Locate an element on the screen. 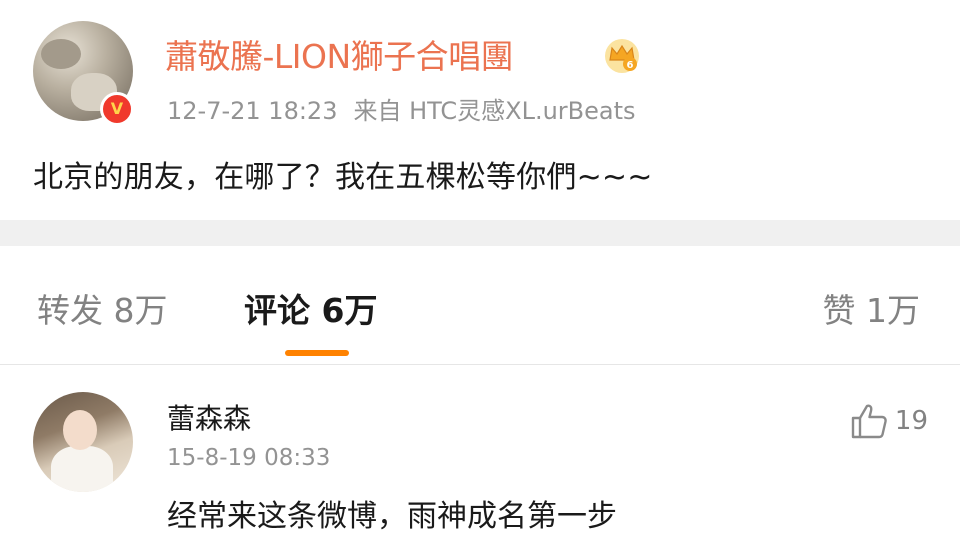 The image size is (960, 557). post-content: 北京的朋友，在哪了？我在五棵松等你們~~~ is located at coordinates (343, 177).